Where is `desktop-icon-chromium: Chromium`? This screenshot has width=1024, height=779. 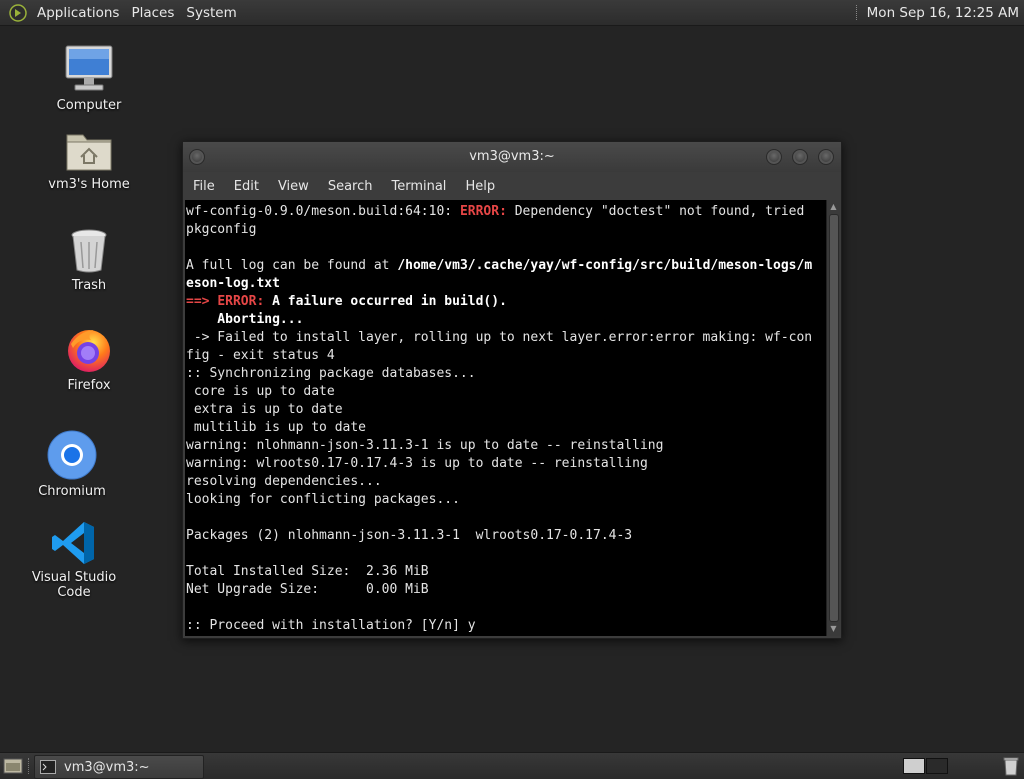 desktop-icon-chromium: Chromium is located at coordinates (72, 464).